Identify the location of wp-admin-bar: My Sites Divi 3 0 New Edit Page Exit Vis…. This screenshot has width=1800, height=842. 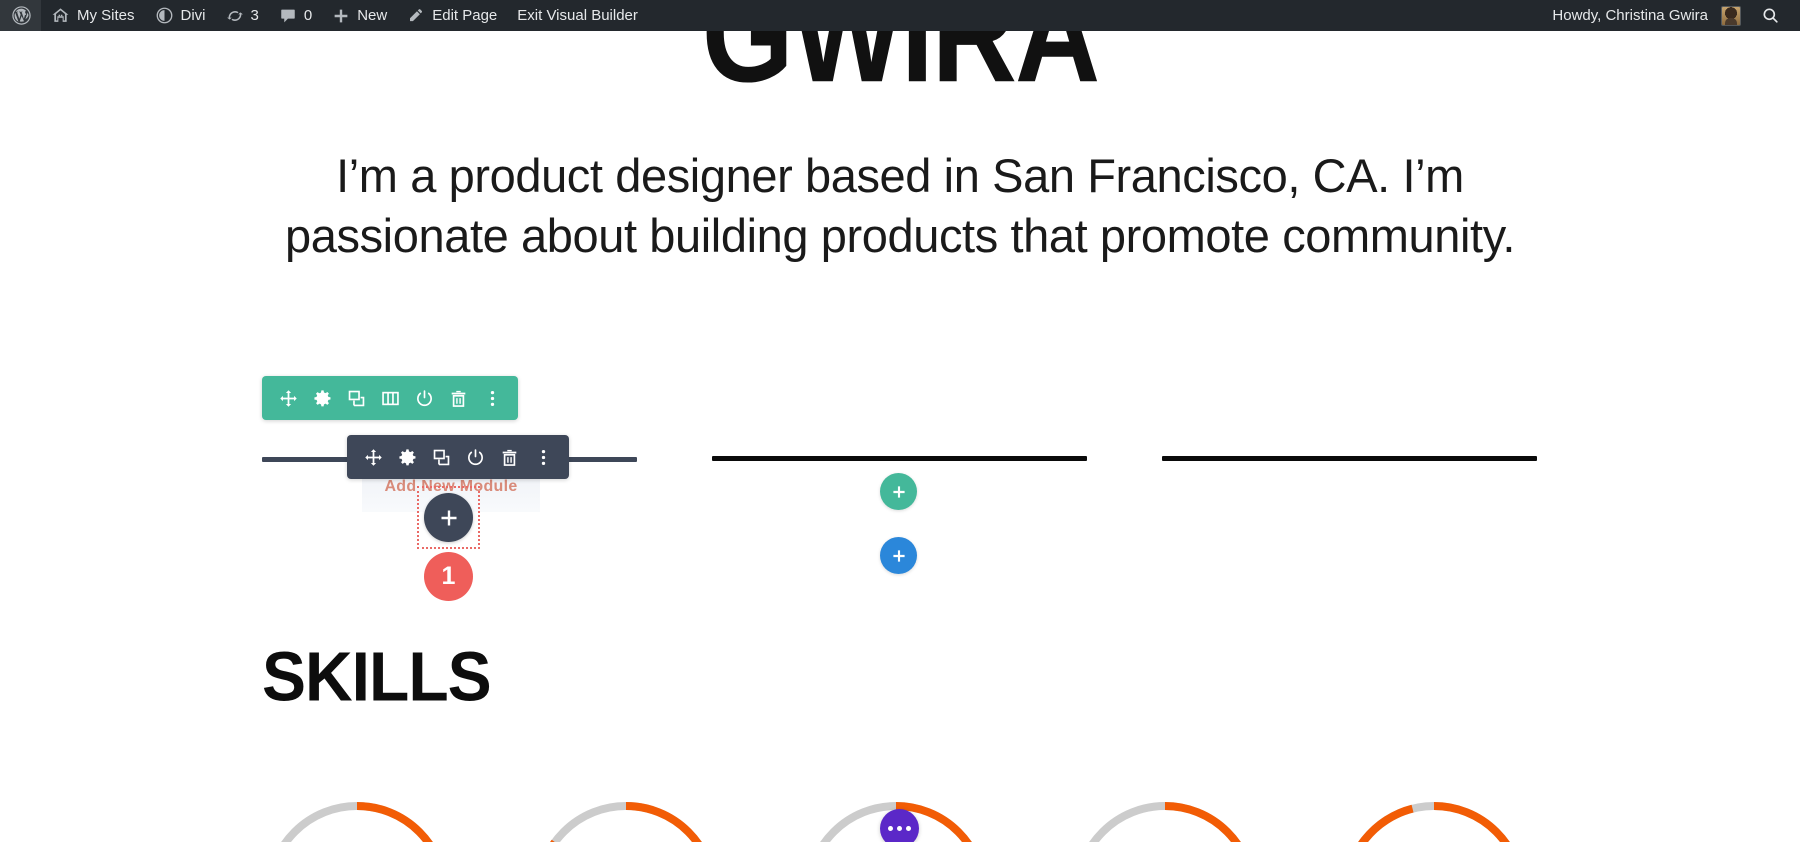
(900, 15).